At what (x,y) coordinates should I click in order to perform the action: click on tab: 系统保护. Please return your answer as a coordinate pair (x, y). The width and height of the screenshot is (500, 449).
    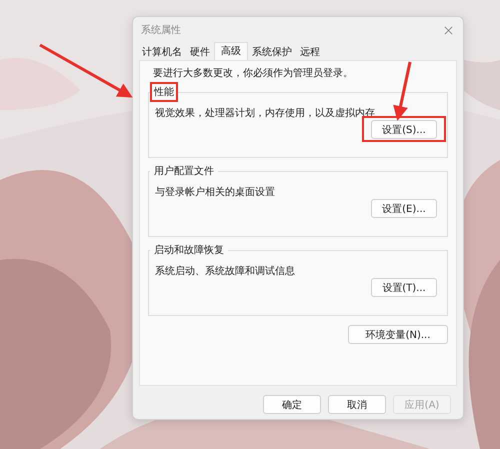
    Looking at the image, I should click on (272, 52).